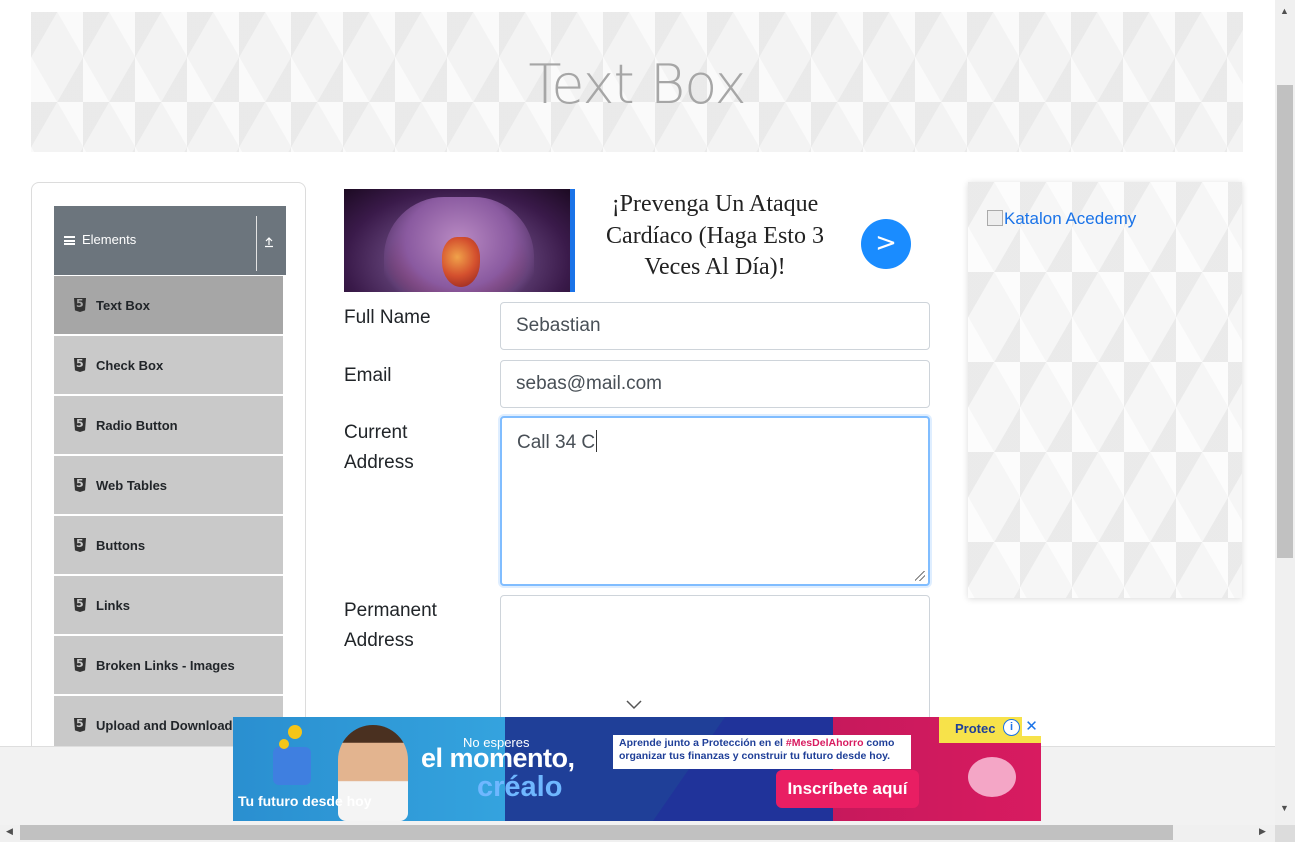 Image resolution: width=1295 pixels, height=842 pixels. Describe the element at coordinates (305, 801) in the screenshot. I see `ad-tagline: Tu futuro desde hoy` at that location.